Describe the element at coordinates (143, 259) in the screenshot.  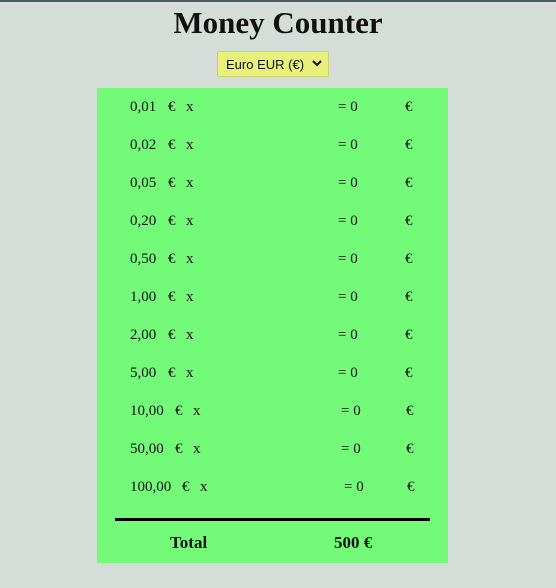
I see `denomination-label: 0,50` at that location.